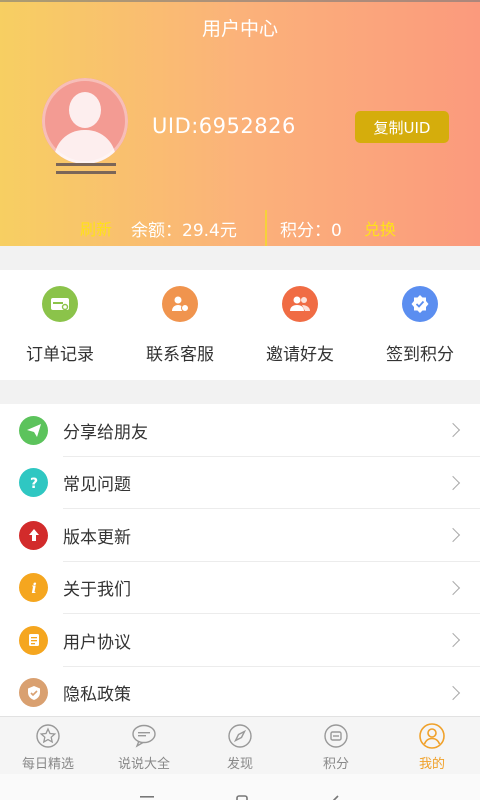 This screenshot has width=480, height=800. What do you see at coordinates (97, 485) in the screenshot?
I see `menu-item-label: 常见问题` at bounding box center [97, 485].